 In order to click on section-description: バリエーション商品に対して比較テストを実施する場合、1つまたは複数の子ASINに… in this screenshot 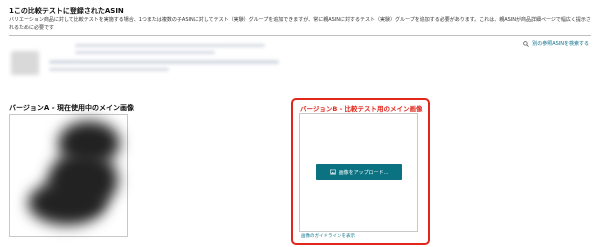, I will do `click(300, 24)`.